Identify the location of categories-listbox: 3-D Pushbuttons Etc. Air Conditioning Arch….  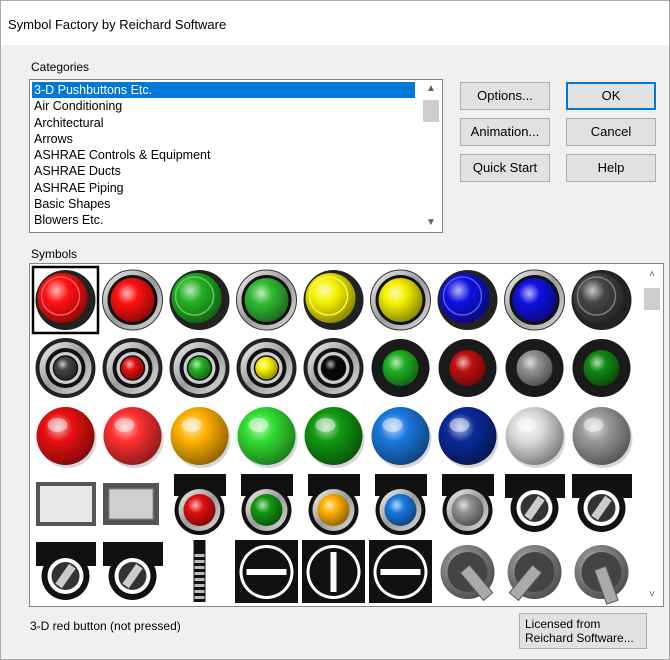
(236, 156).